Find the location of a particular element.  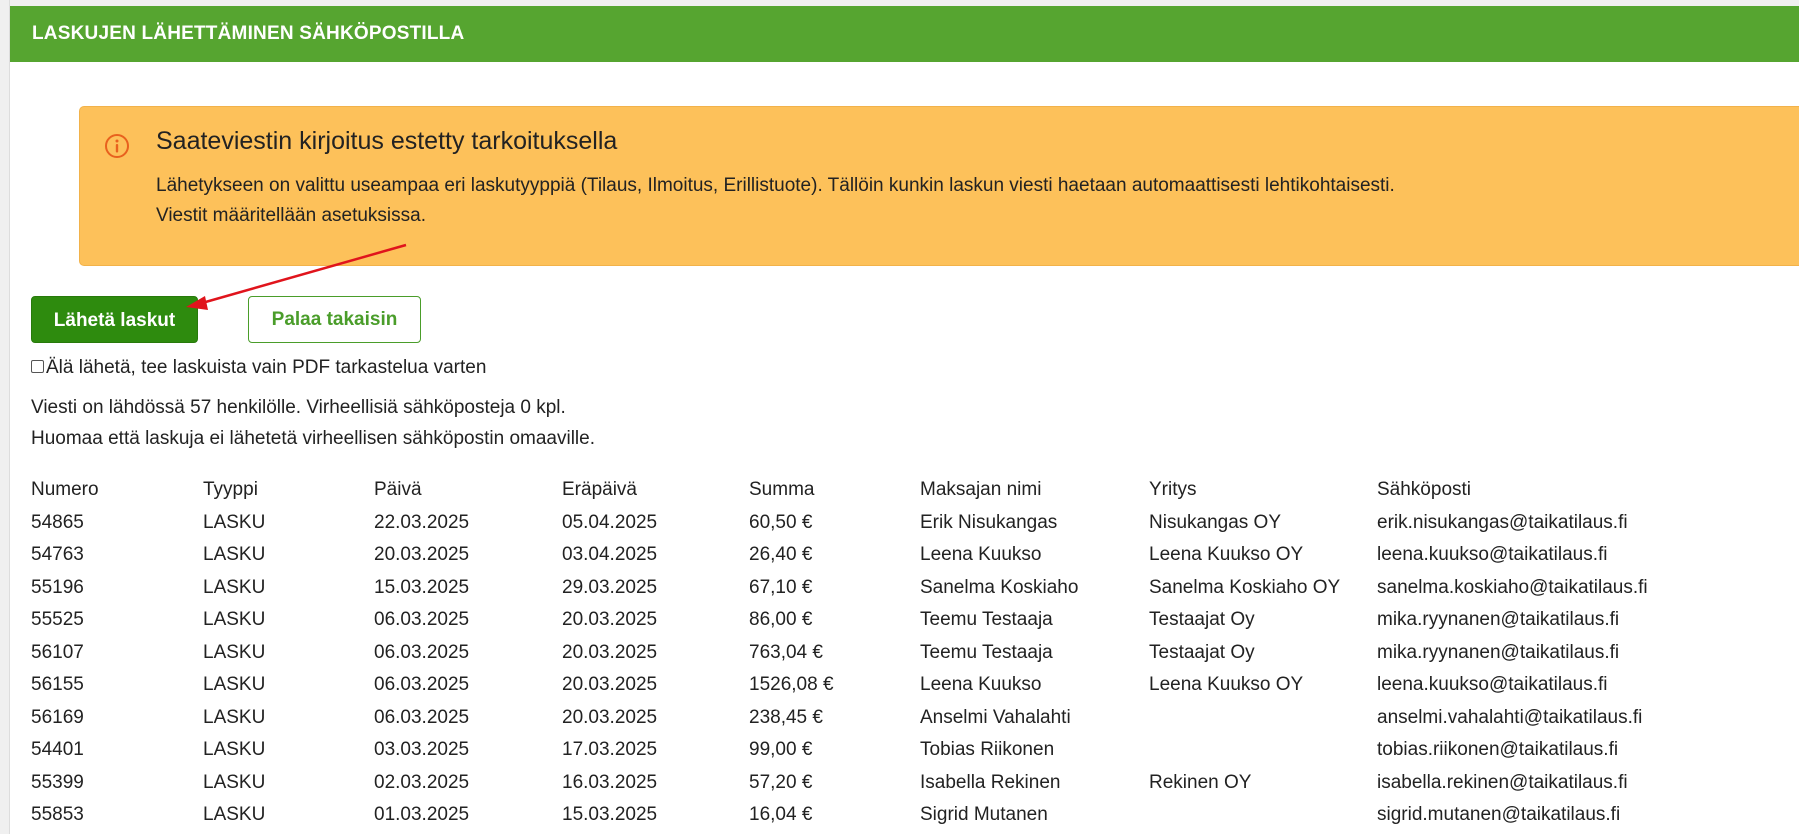

payer-name-cell: Sanelma Koskiaho is located at coordinates (999, 587).